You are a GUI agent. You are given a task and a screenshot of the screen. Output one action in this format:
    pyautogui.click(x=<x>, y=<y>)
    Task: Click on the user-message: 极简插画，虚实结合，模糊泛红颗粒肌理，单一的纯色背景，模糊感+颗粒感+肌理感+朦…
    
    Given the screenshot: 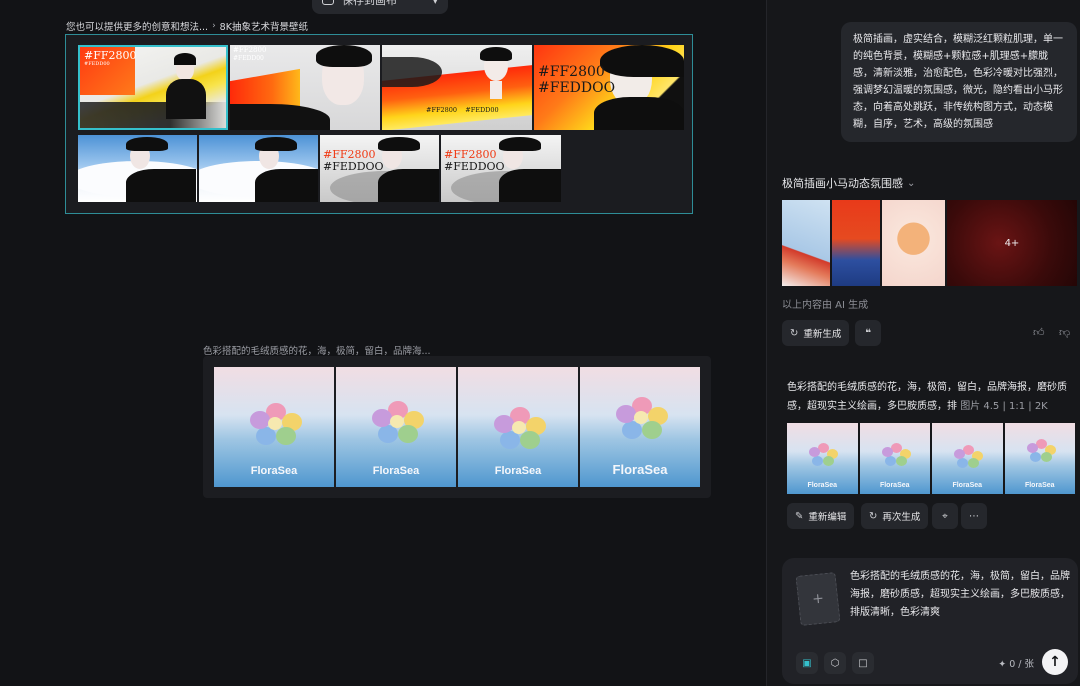 What is the action you would take?
    pyautogui.click(x=959, y=82)
    